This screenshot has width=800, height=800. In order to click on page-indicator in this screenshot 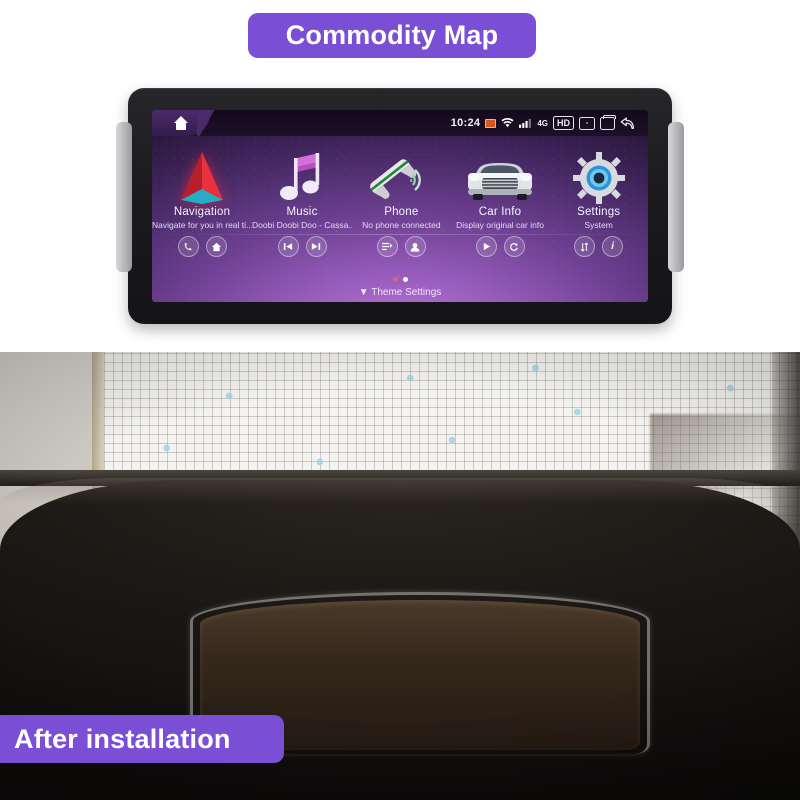, I will do `click(400, 279)`.